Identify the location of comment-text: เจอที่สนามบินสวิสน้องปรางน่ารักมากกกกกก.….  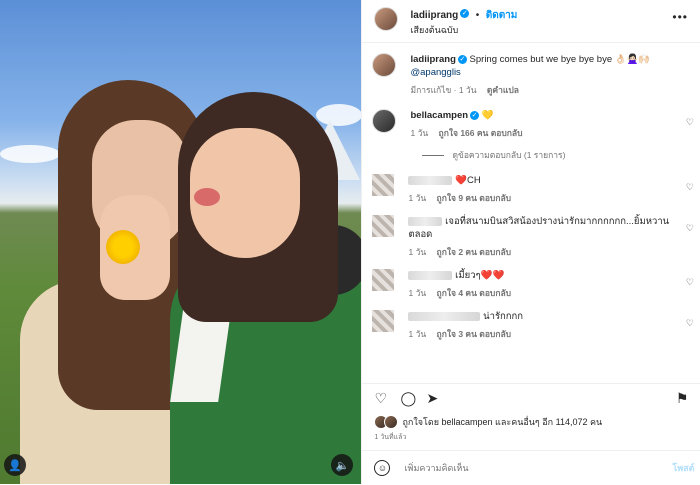
(539, 228).